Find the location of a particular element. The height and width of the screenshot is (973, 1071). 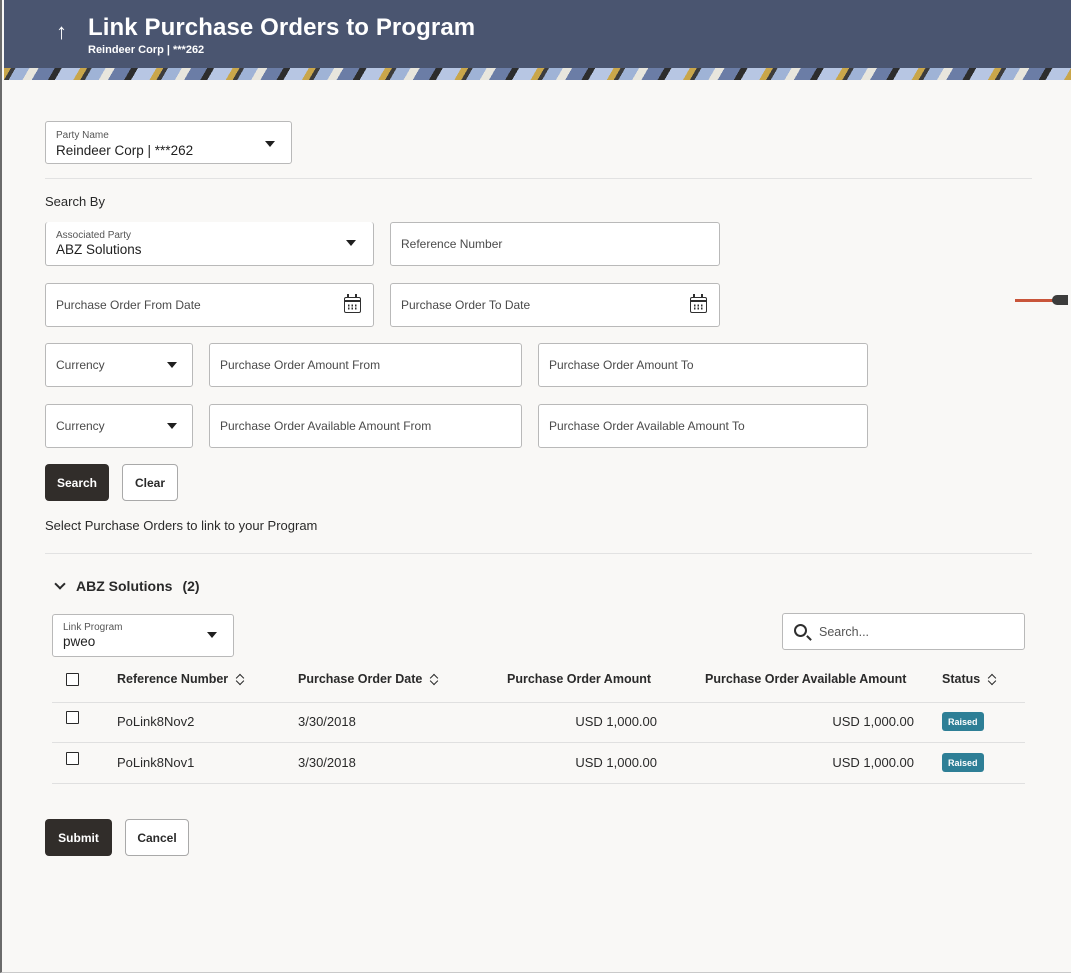

associated-party-select: Associated Party ABZ Solutions is located at coordinates (209, 244).